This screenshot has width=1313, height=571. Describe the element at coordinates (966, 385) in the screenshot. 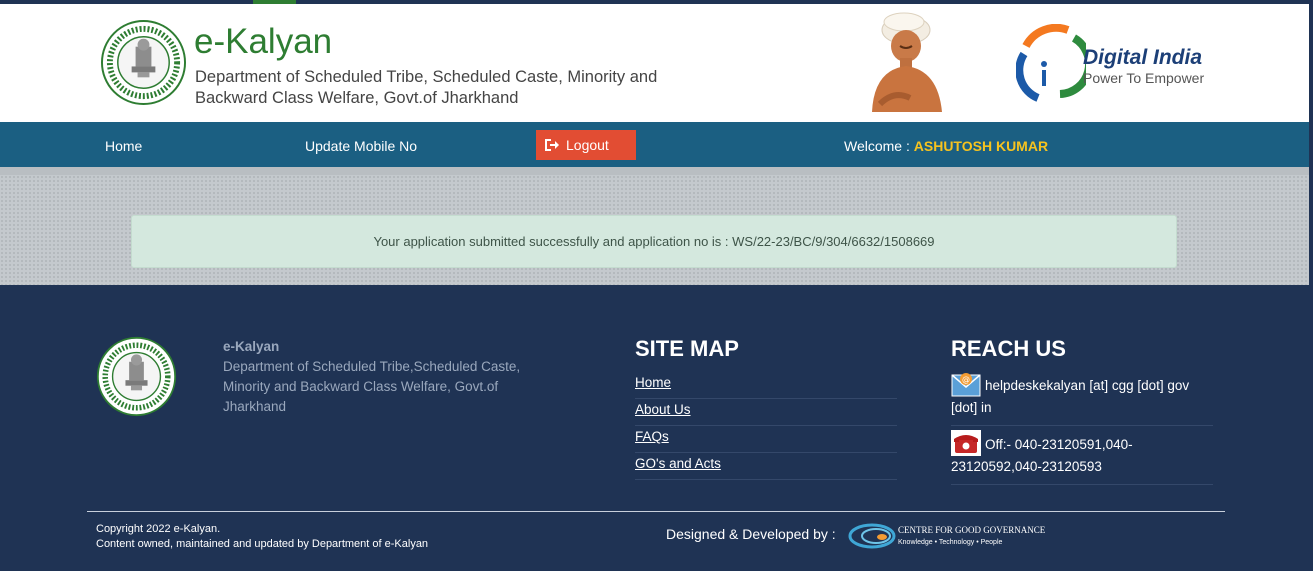

I see `envelope-icon: @` at that location.